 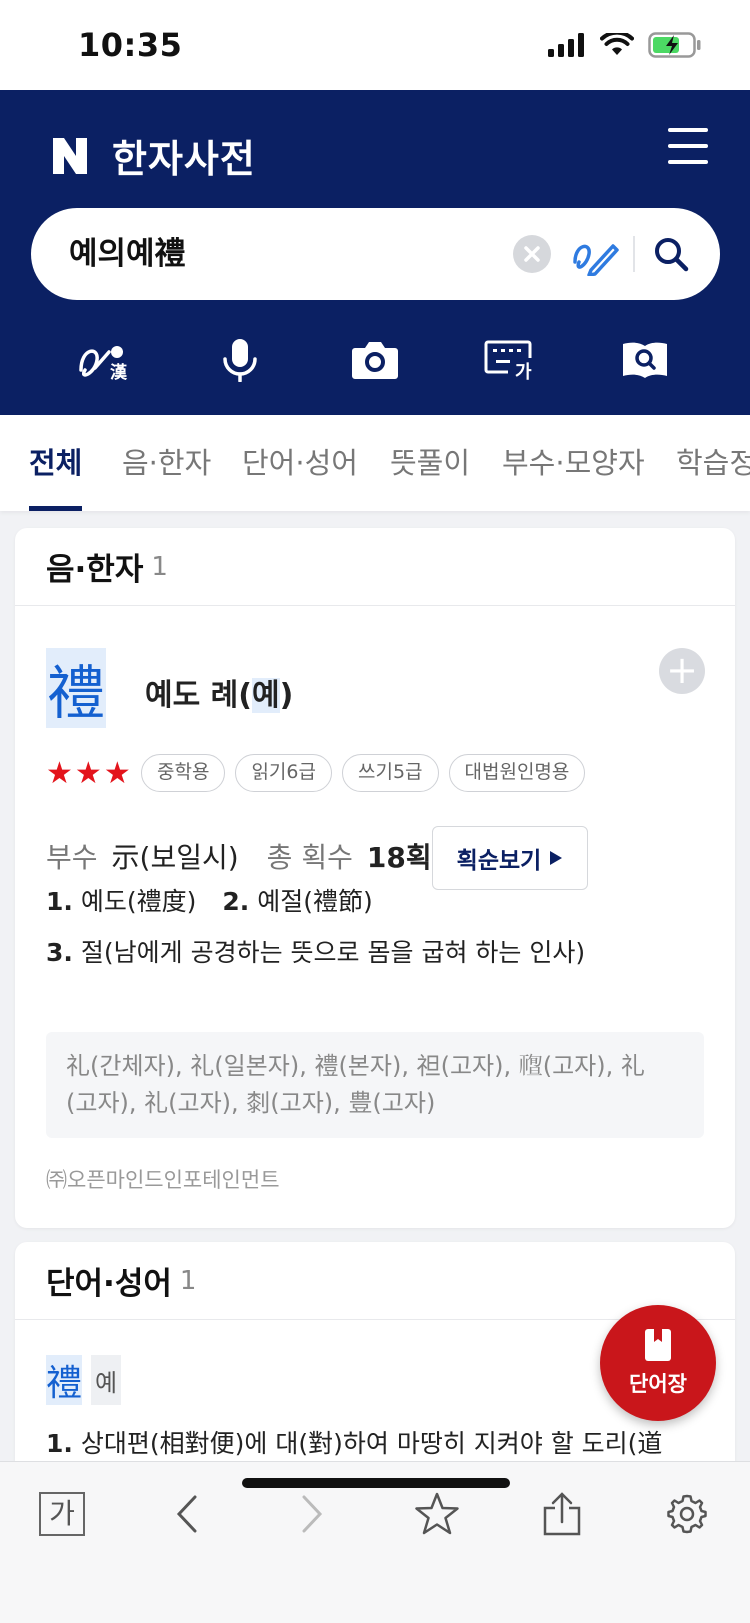 I want to click on naver-logo-icon, so click(x=70, y=155).